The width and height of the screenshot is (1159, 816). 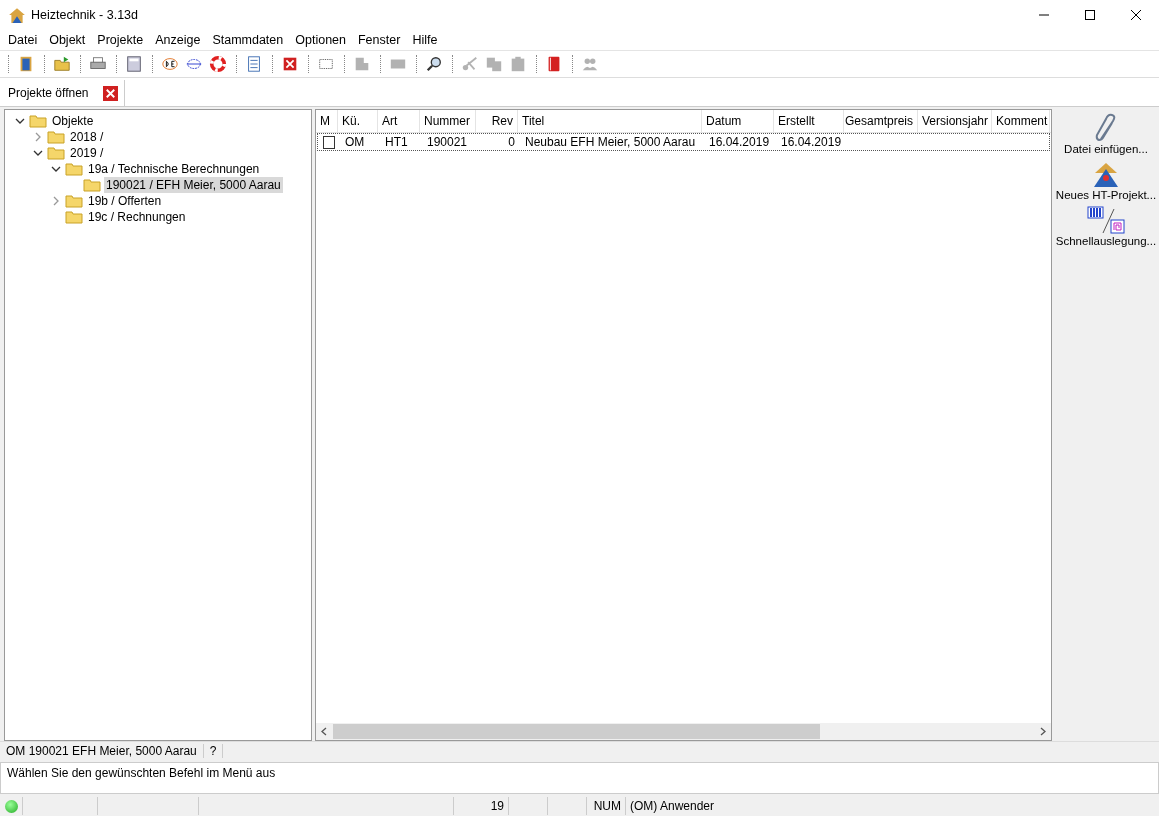 What do you see at coordinates (955, 121) in the screenshot?
I see `column-header: Versionsjahr` at bounding box center [955, 121].